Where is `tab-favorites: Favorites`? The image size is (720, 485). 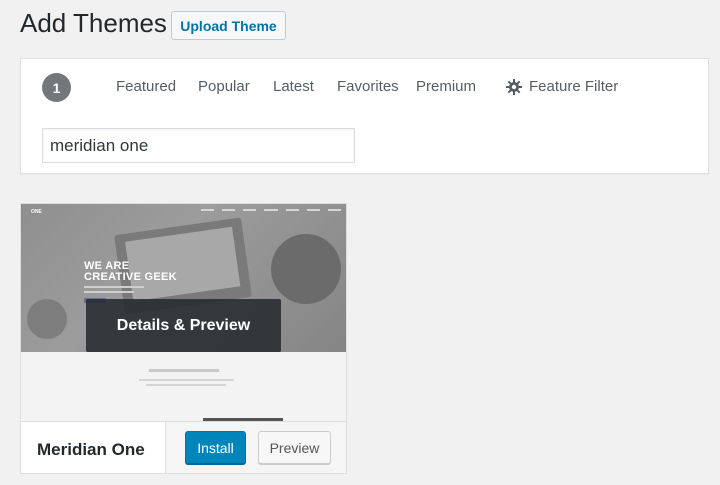
tab-favorites: Favorites is located at coordinates (368, 86).